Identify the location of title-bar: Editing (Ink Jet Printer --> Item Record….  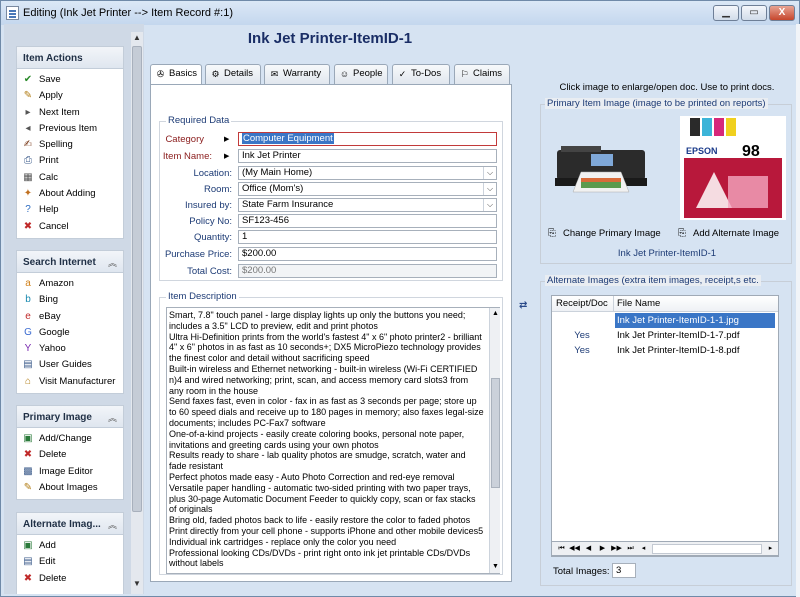
(400, 13).